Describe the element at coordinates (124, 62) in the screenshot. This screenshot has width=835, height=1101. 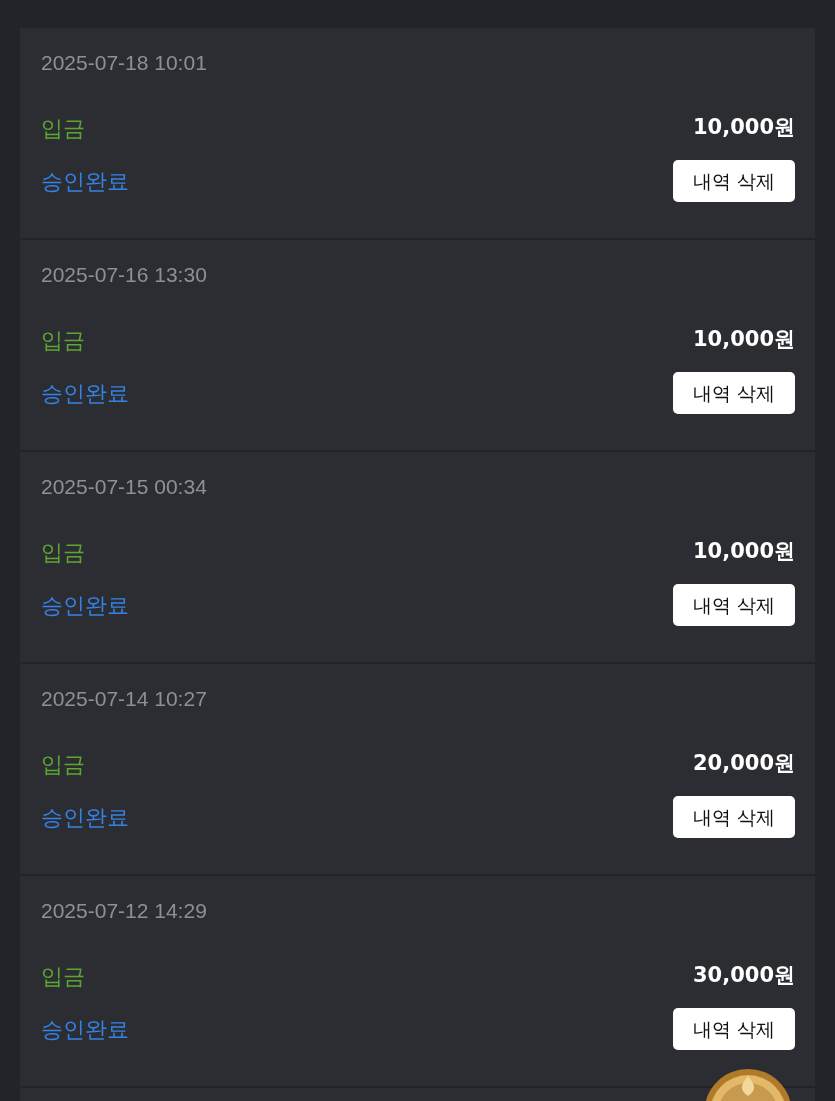
I see `record-date: 2025-07-18 10:01` at that location.